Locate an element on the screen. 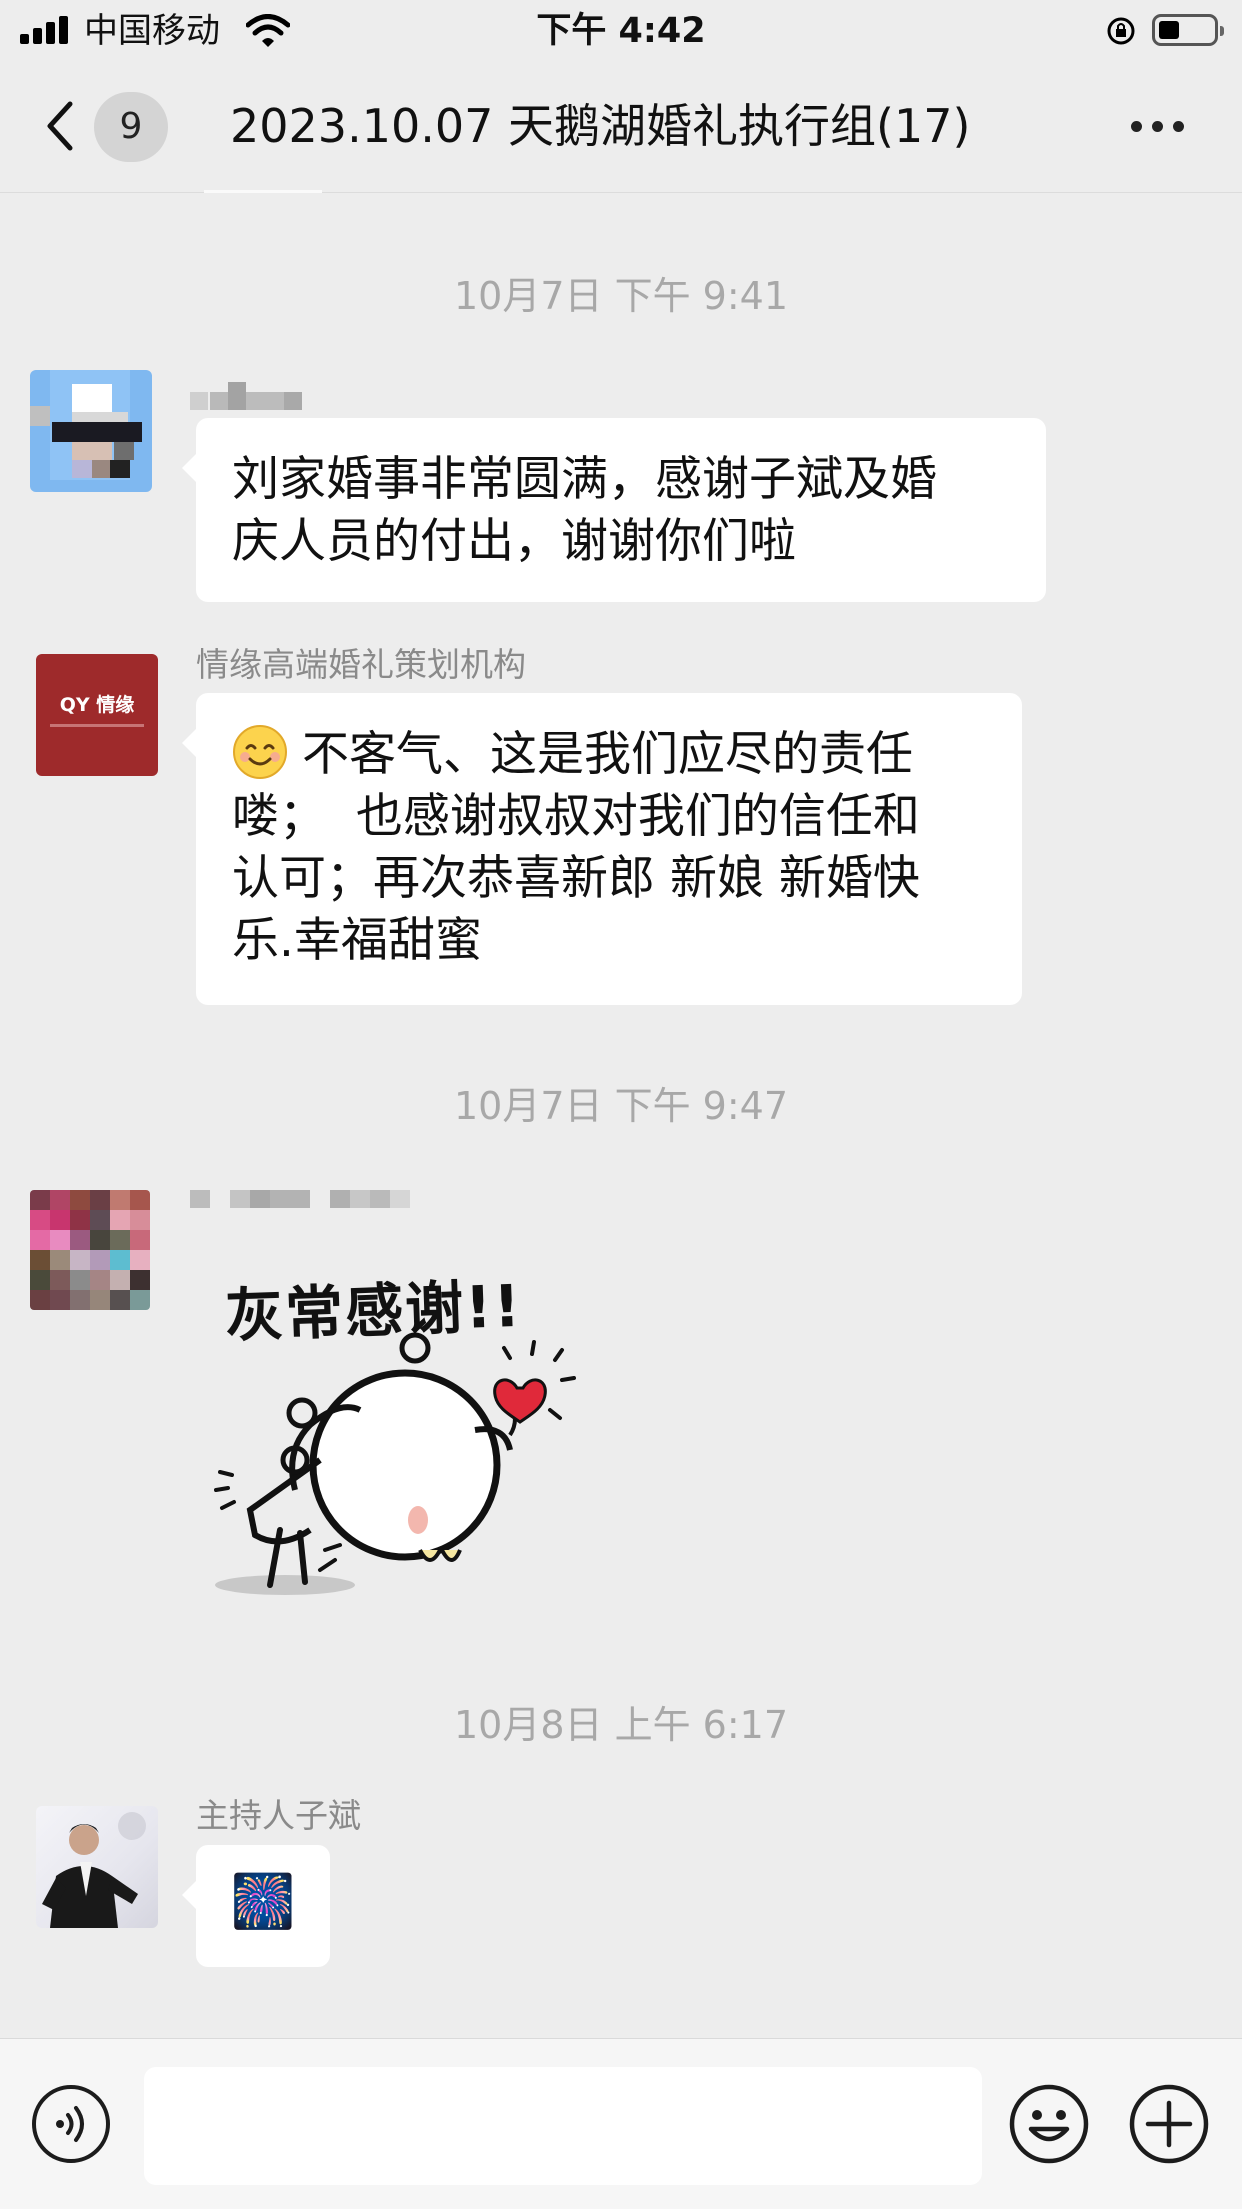 The width and height of the screenshot is (1242, 2209). chat-input-bar is located at coordinates (621, 2123).